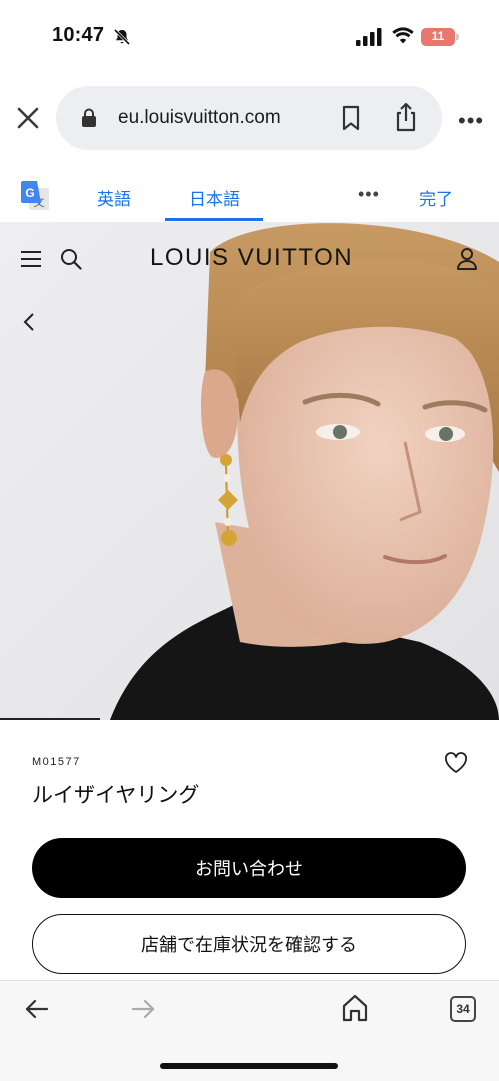 Image resolution: width=499 pixels, height=1081 pixels. Describe the element at coordinates (199, 118) in the screenshot. I see `url-text: eu.louisvuitton.com` at that location.